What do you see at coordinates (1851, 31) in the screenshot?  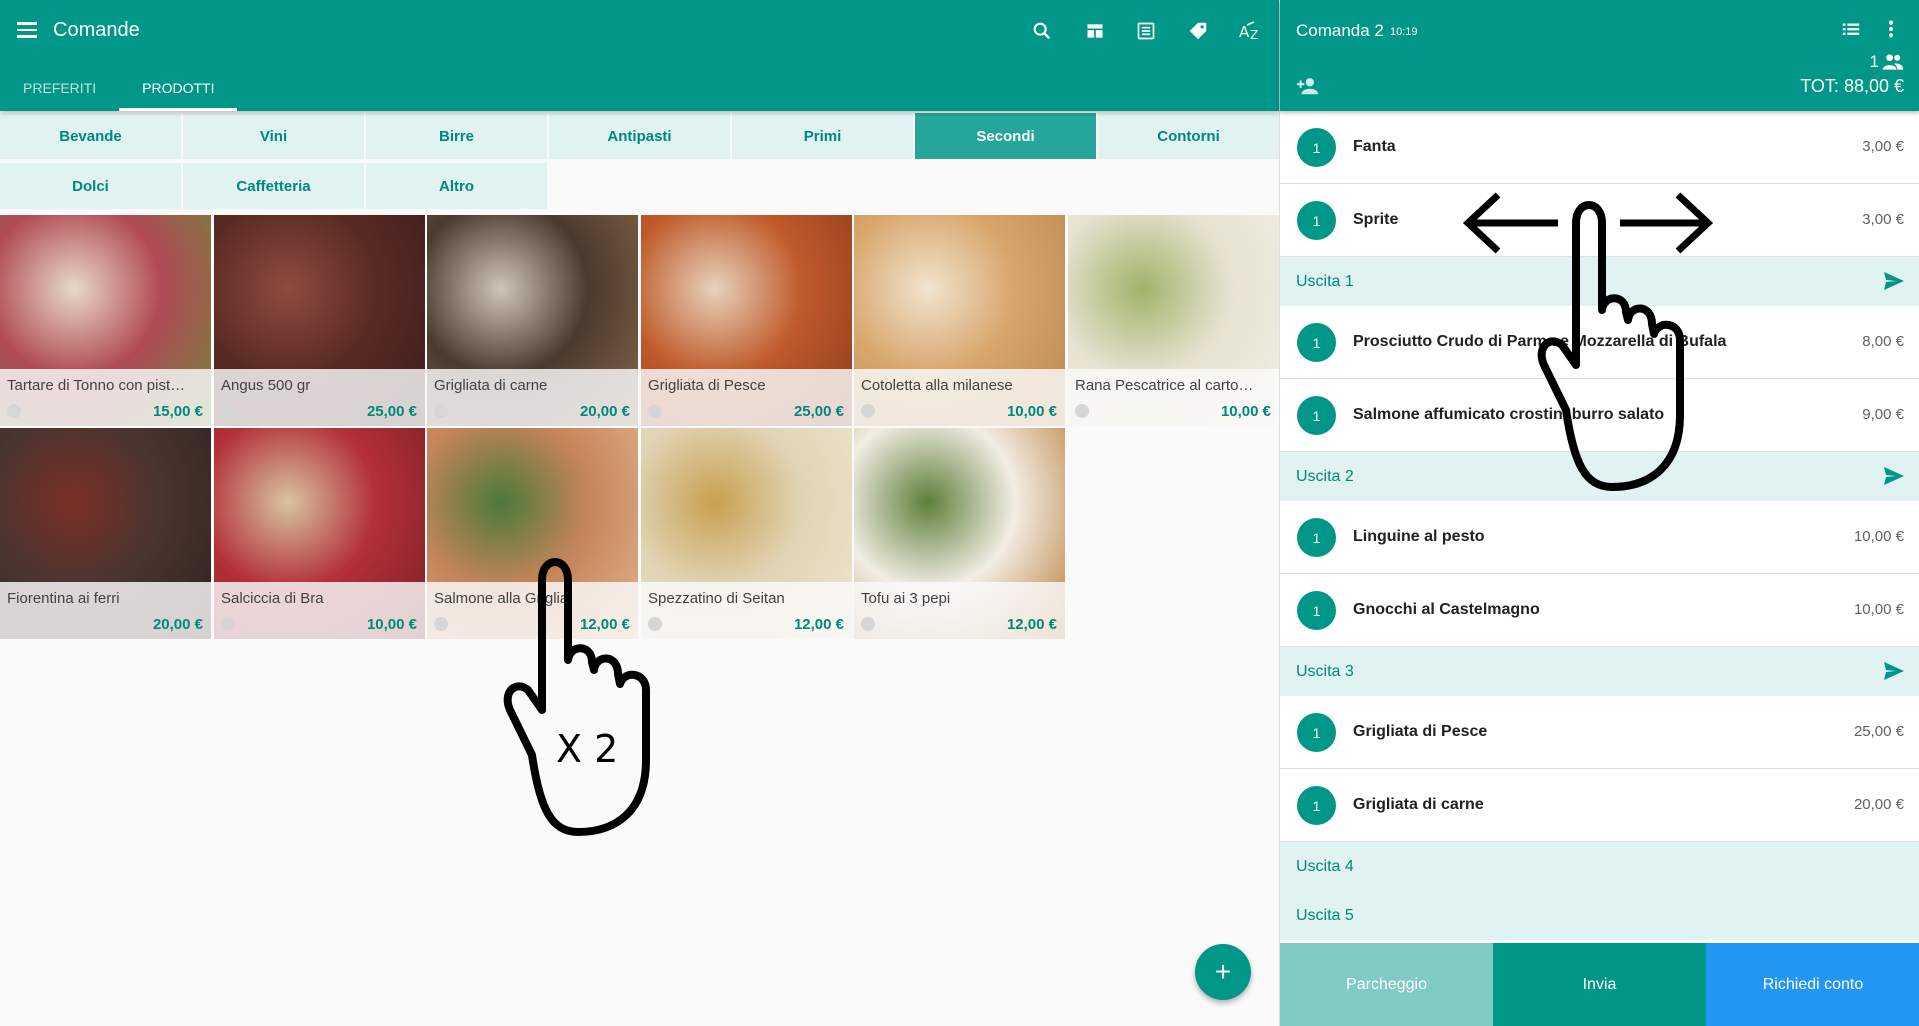 I see `list-icon` at bounding box center [1851, 31].